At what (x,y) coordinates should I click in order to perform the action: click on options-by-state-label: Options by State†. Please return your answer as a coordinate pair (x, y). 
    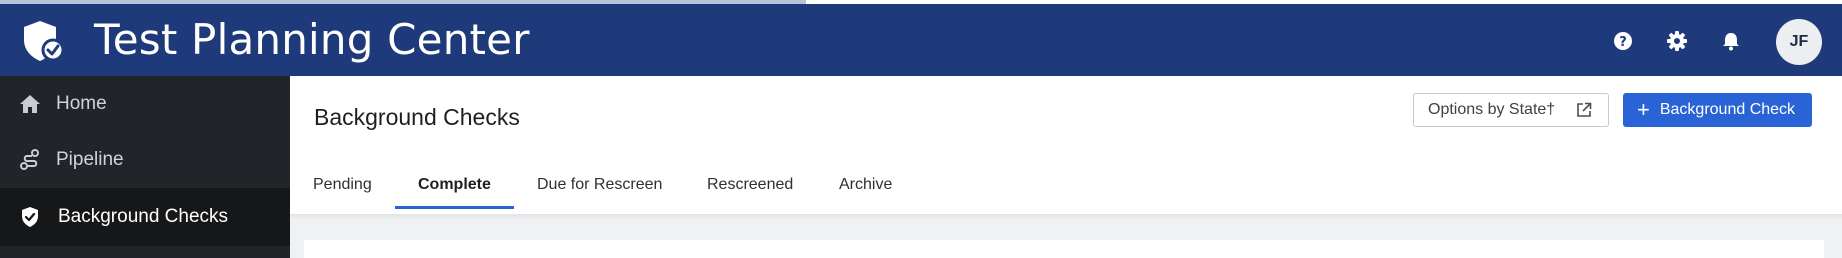
    Looking at the image, I should click on (1492, 109).